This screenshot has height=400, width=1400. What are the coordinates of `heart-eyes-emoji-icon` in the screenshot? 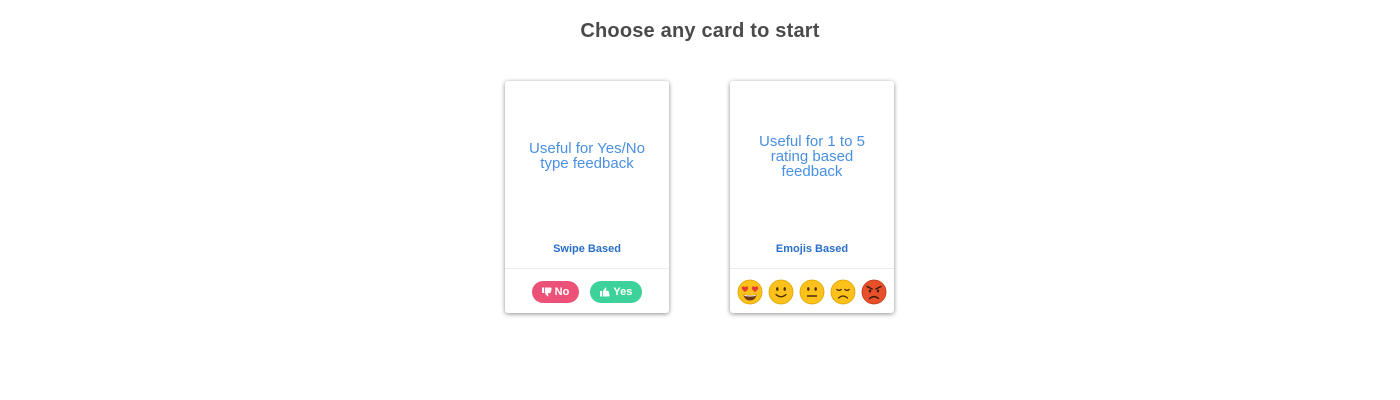 It's located at (750, 292).